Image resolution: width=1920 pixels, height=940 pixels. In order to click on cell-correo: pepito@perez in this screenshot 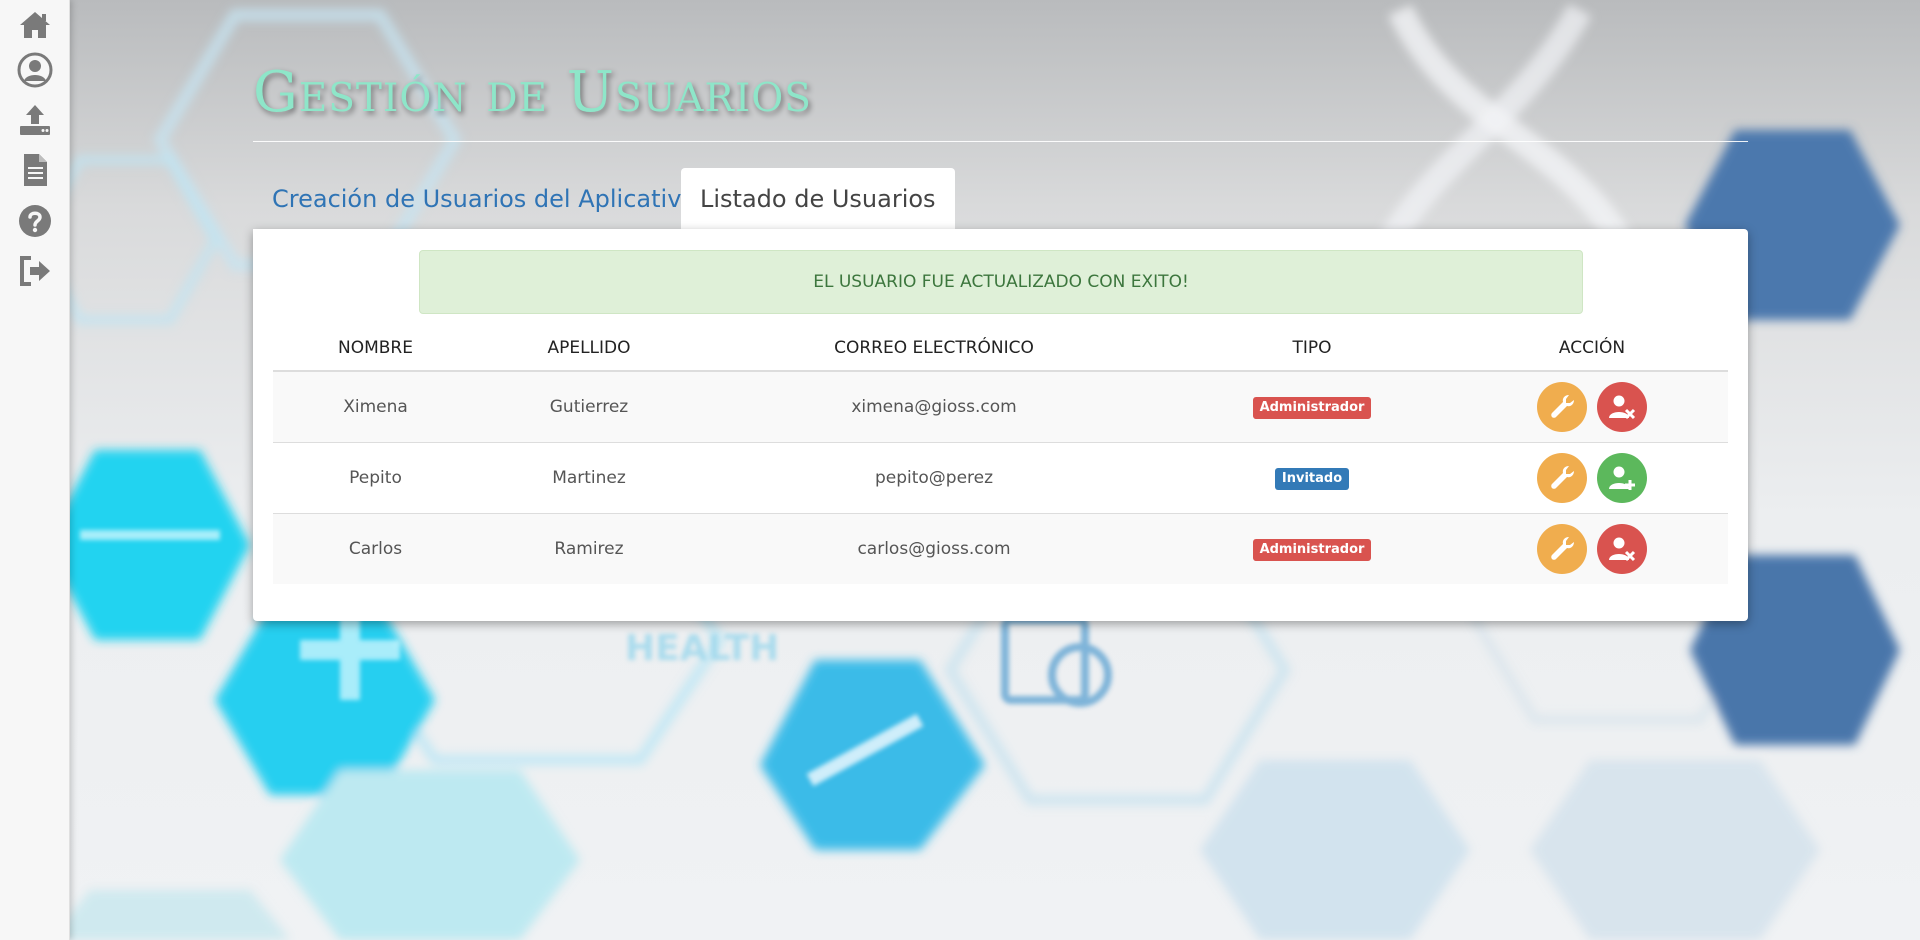, I will do `click(934, 478)`.